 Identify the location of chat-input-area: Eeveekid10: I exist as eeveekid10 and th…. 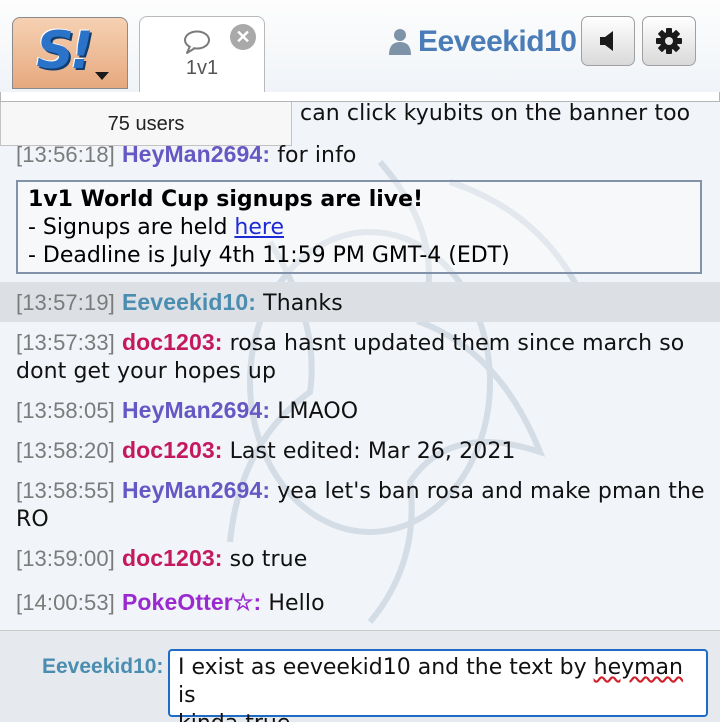
(360, 676).